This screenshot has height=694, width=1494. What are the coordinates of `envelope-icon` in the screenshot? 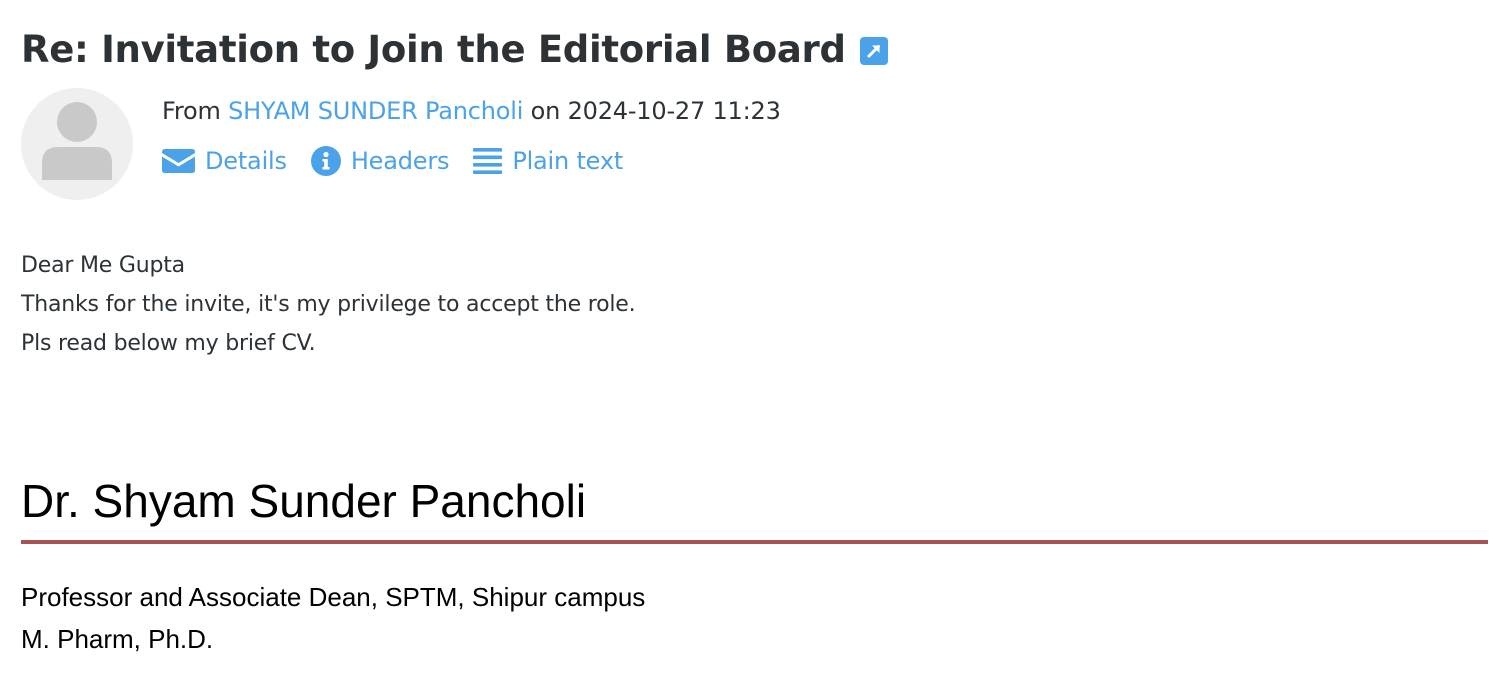 It's located at (178, 161).